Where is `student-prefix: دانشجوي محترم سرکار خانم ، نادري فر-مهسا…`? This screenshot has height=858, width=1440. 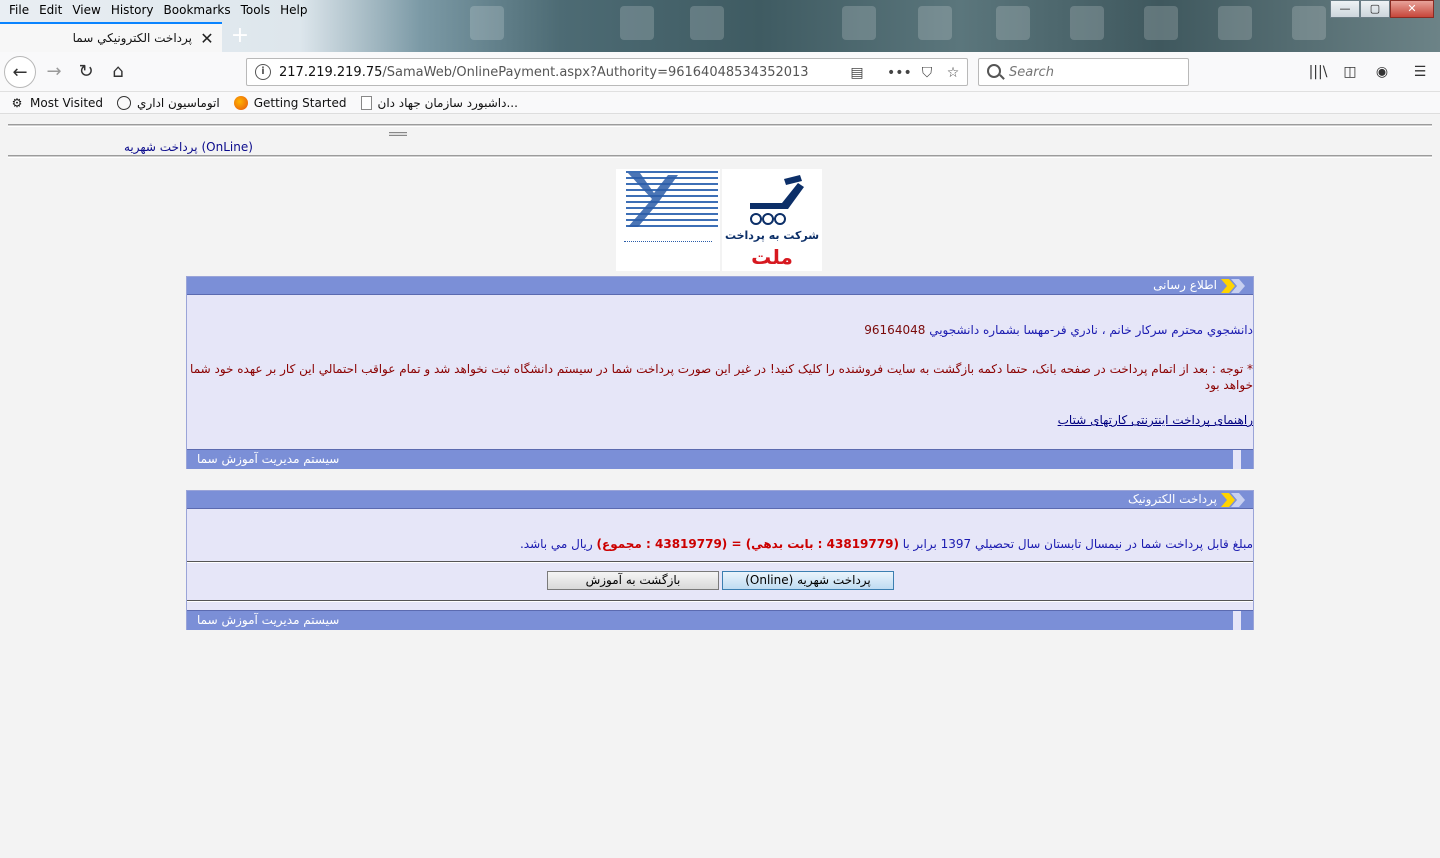
student-prefix: دانشجوي محترم سرکار خانم ، نادري فر-مهسا… is located at coordinates (1091, 330).